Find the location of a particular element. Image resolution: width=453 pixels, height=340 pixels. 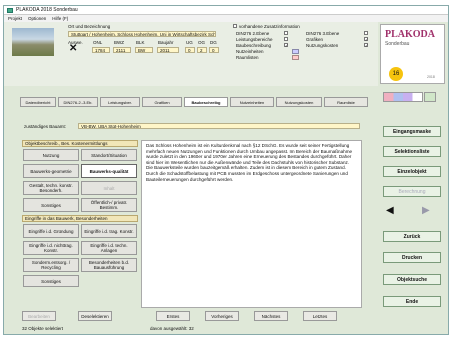

berechnung-button: Berechnung is located at coordinates (412, 191).